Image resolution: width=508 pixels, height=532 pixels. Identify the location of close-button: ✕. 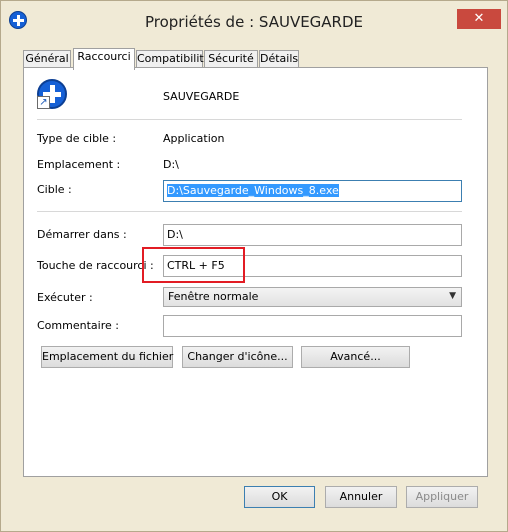
(479, 19).